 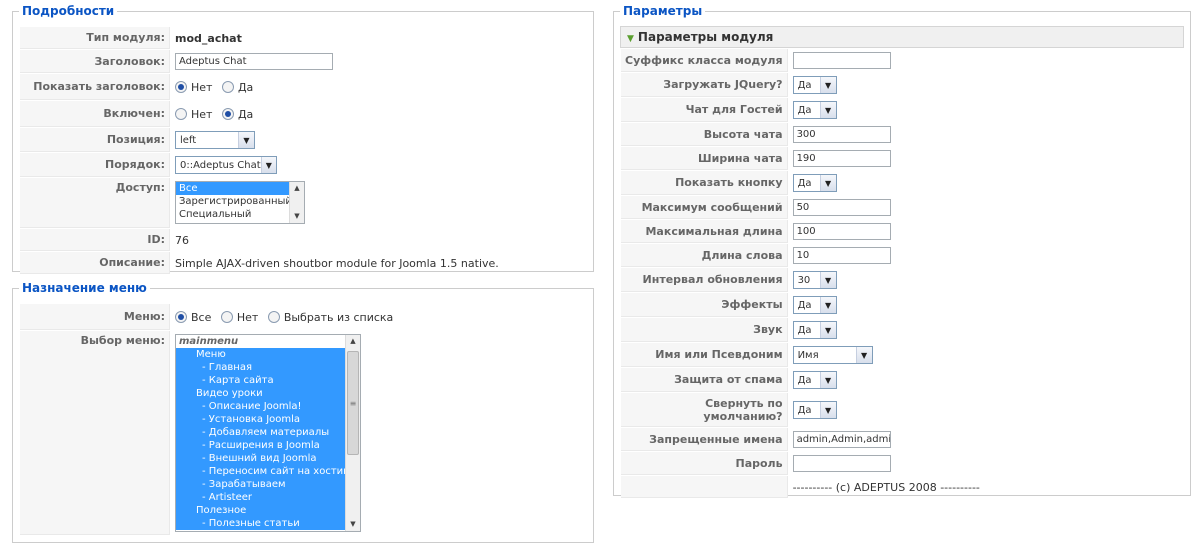 What do you see at coordinates (704, 355) in the screenshot?
I see `param-label: Имя или Псевдоним` at bounding box center [704, 355].